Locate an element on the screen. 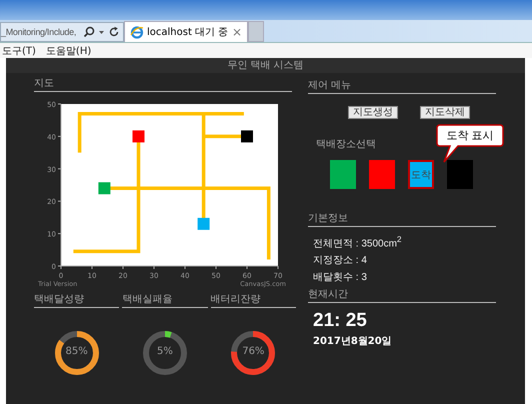 The height and width of the screenshot is (404, 532). clock-time: 21: 25 is located at coordinates (340, 321).